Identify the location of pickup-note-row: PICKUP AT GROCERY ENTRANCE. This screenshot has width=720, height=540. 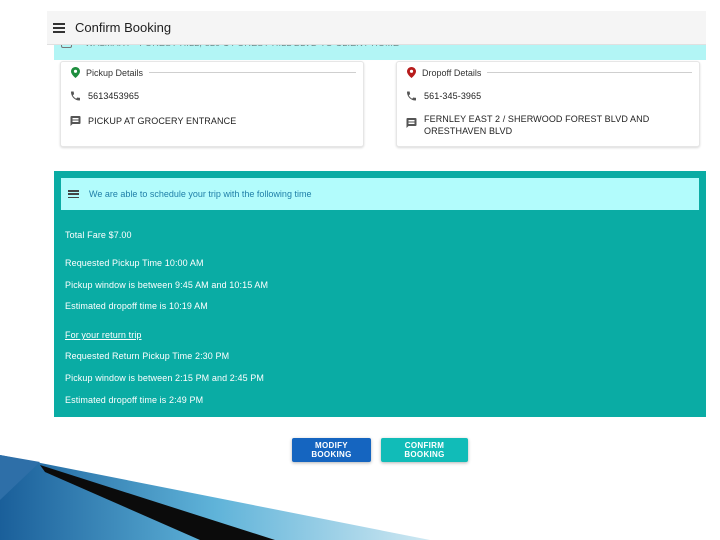
(152, 121).